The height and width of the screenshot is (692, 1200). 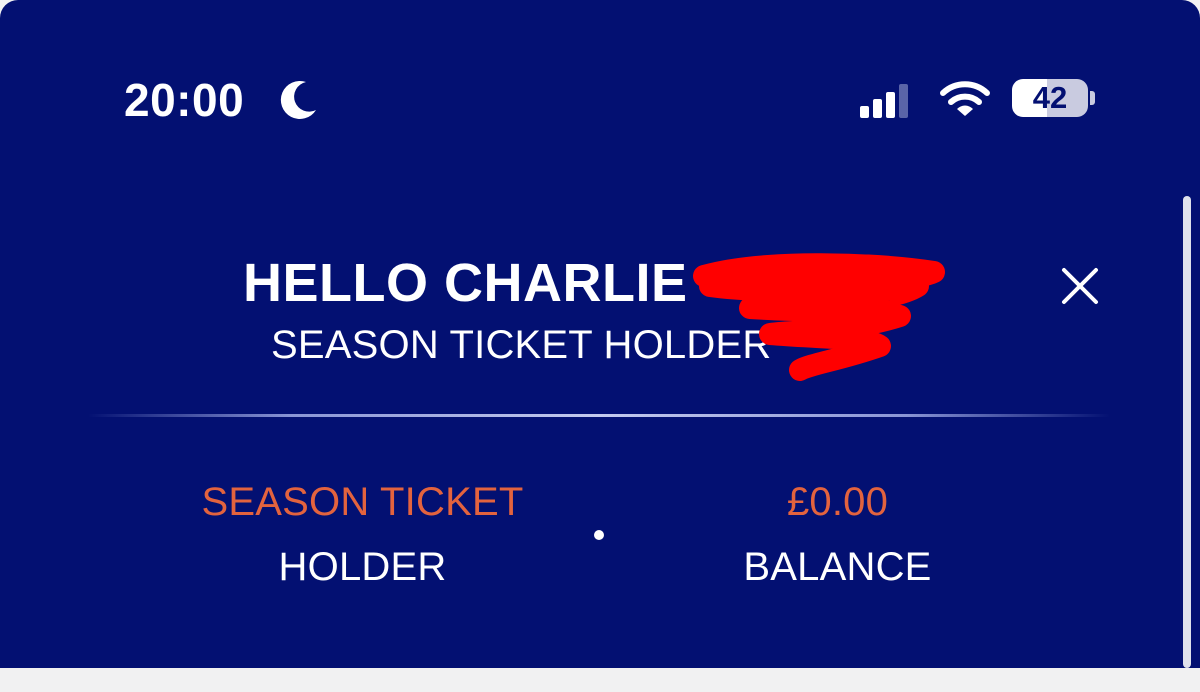 I want to click on separator-dot, so click(x=599, y=535).